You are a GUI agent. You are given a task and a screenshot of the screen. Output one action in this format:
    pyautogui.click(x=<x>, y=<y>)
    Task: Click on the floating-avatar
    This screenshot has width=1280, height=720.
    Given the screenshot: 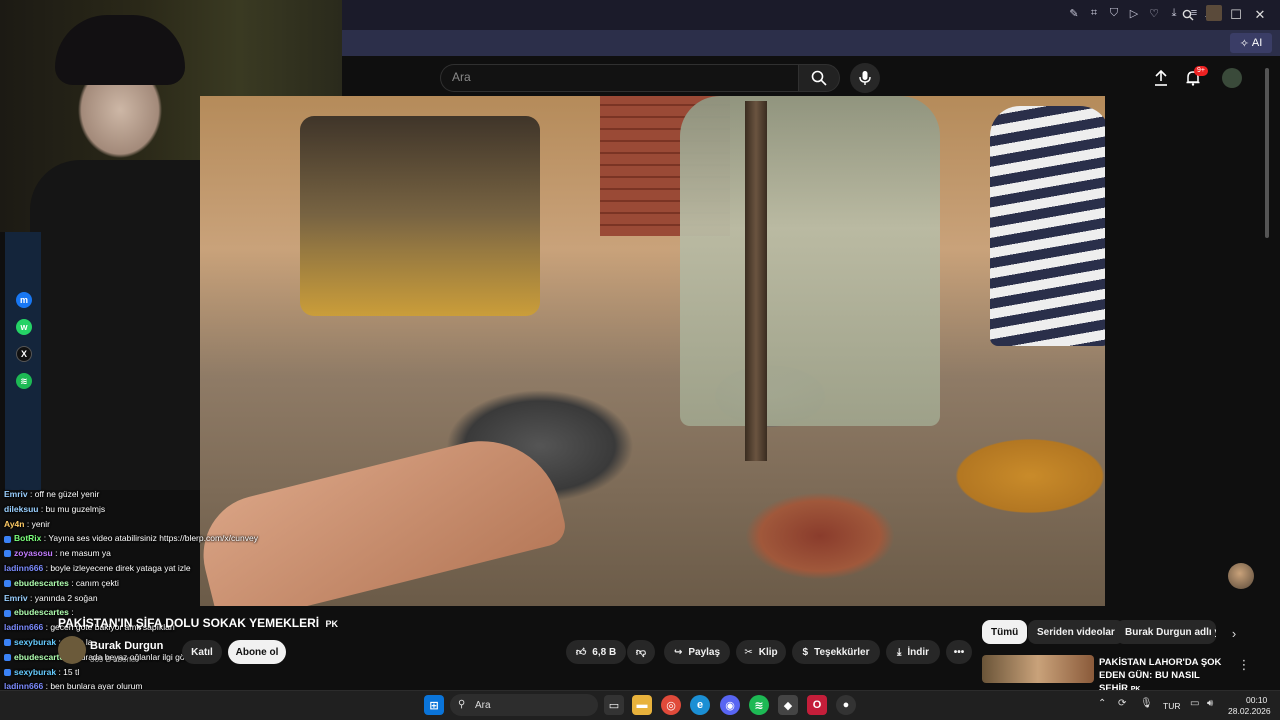 What is the action you would take?
    pyautogui.click(x=1241, y=576)
    